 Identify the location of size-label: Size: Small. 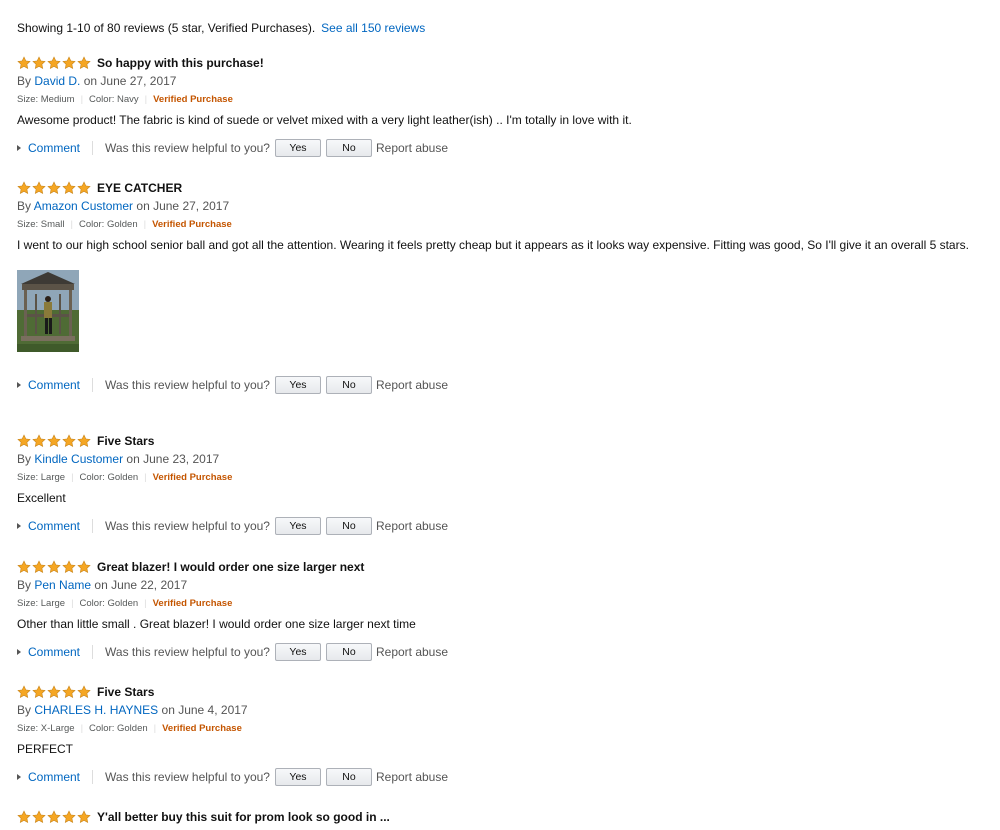
(41, 224).